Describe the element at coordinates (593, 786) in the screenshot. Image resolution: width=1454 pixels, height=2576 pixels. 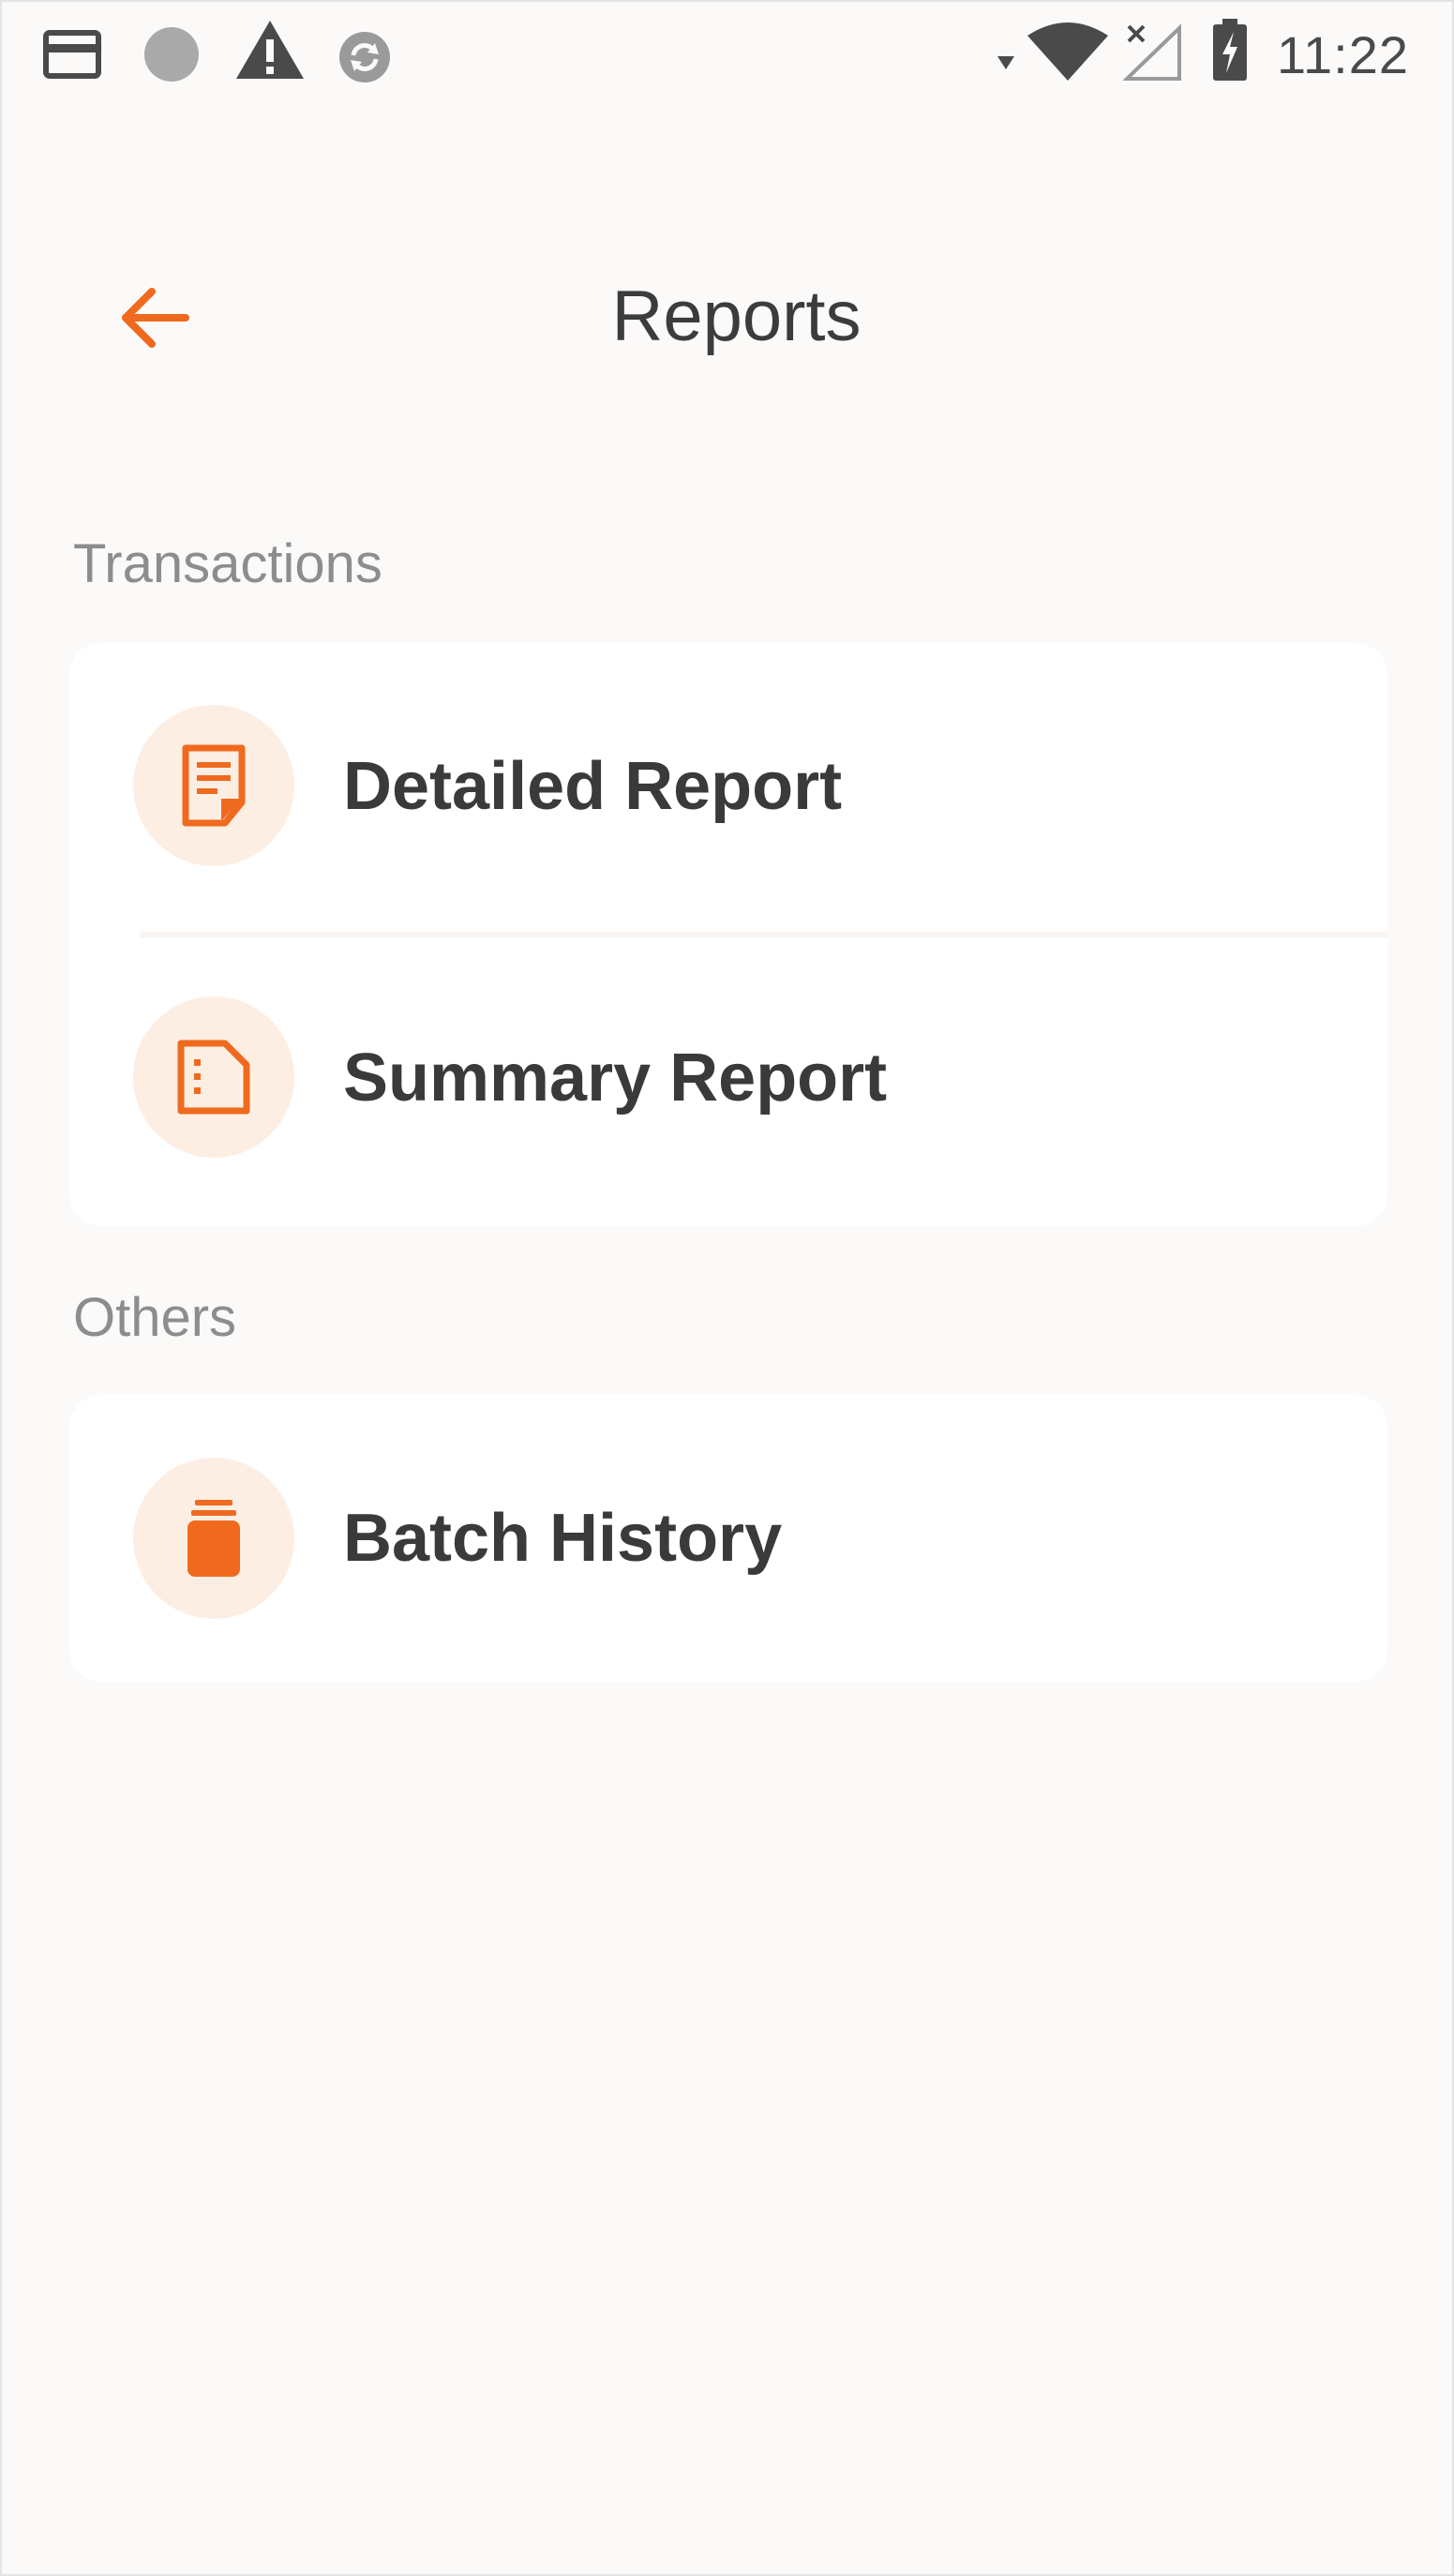
I see `list-item-label: Detailed Report` at that location.